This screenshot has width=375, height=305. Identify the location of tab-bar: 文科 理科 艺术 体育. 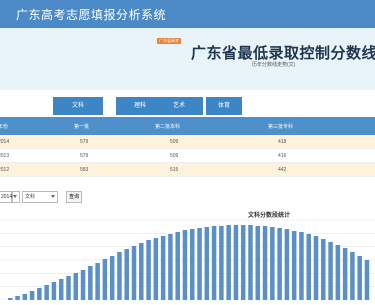
(187, 106).